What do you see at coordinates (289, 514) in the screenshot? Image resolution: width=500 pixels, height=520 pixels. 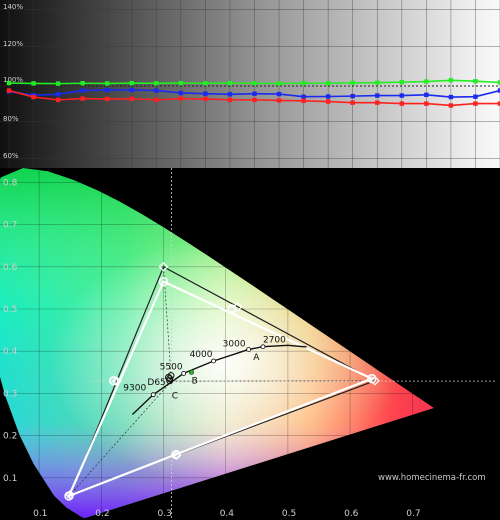 I see `cie-x-tick-label: 0.5` at bounding box center [289, 514].